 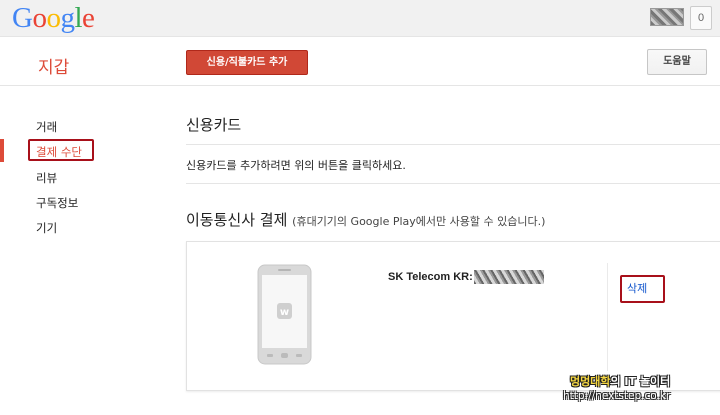 I want to click on watermark-brand: 멍멍대학, so click(x=590, y=381).